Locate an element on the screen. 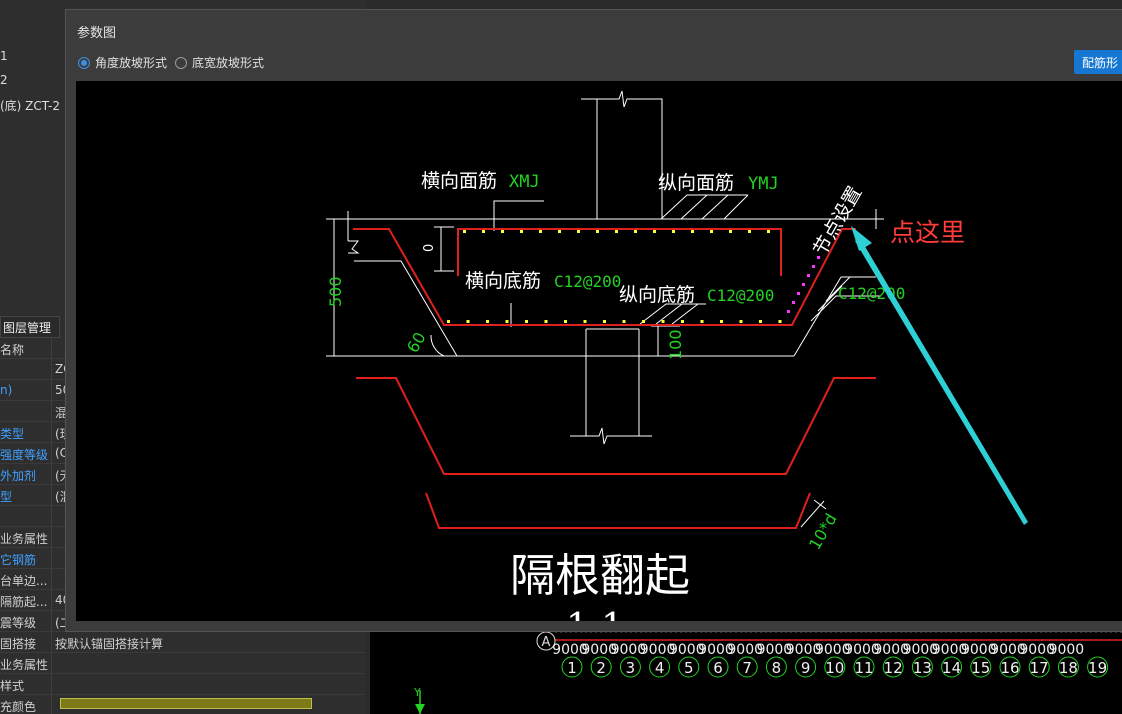 Image resolution: width=1122 pixels, height=714 pixels. arrow-icon is located at coordinates (939, 375).